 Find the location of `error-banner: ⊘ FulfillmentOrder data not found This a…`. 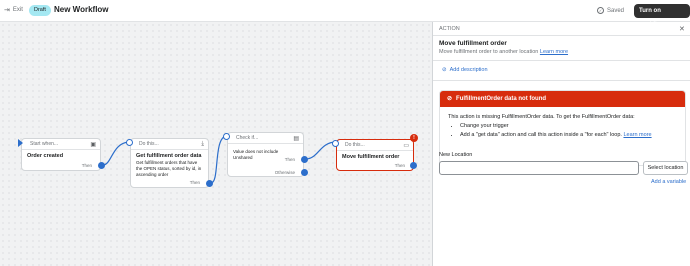

error-banner: ⊘ FulfillmentOrder data not found This a… is located at coordinates (562, 128).